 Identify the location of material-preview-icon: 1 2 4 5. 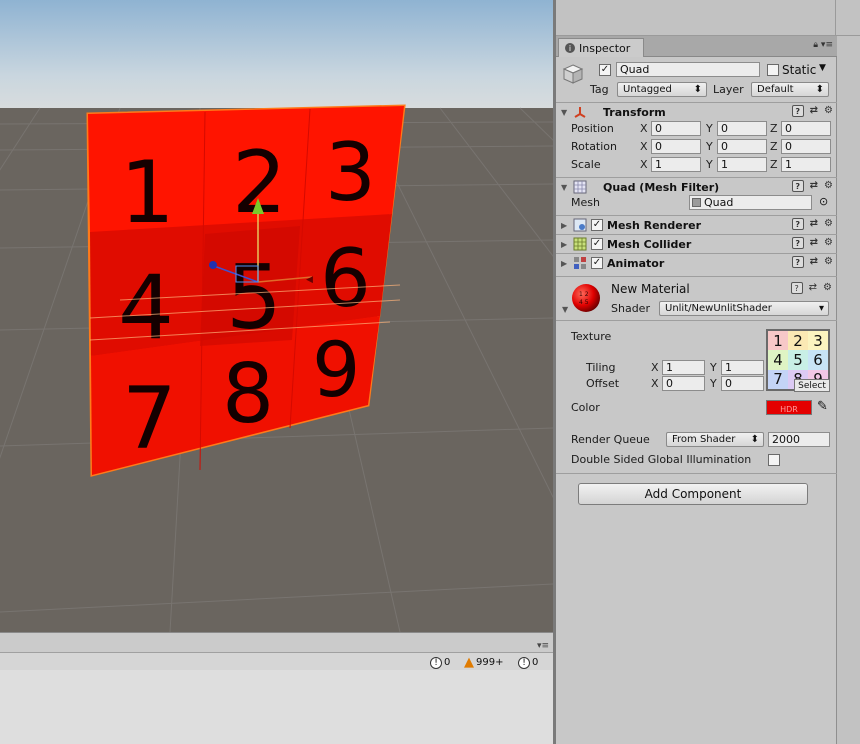
(586, 298).